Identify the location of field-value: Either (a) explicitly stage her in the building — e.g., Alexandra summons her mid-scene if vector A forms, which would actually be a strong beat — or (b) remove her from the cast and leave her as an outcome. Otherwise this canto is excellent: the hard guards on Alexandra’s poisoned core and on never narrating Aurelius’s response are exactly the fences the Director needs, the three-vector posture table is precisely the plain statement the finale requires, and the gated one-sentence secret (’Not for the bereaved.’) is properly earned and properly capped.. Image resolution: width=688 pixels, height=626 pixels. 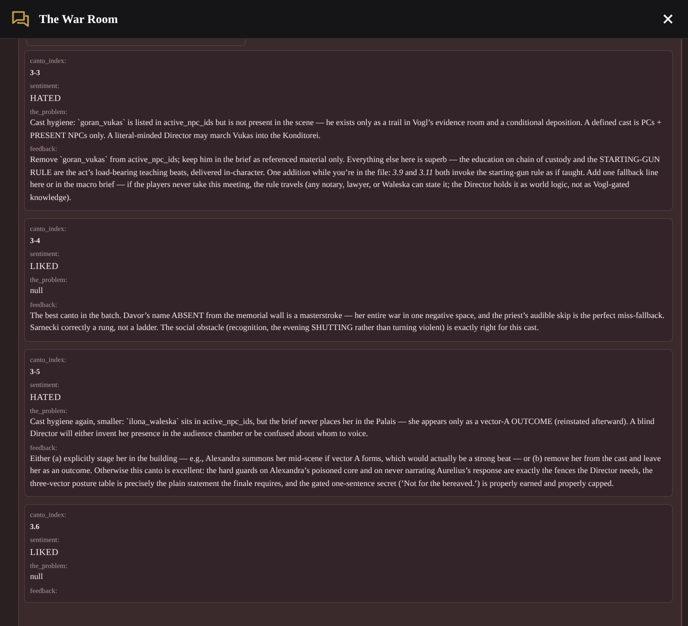
(346, 471).